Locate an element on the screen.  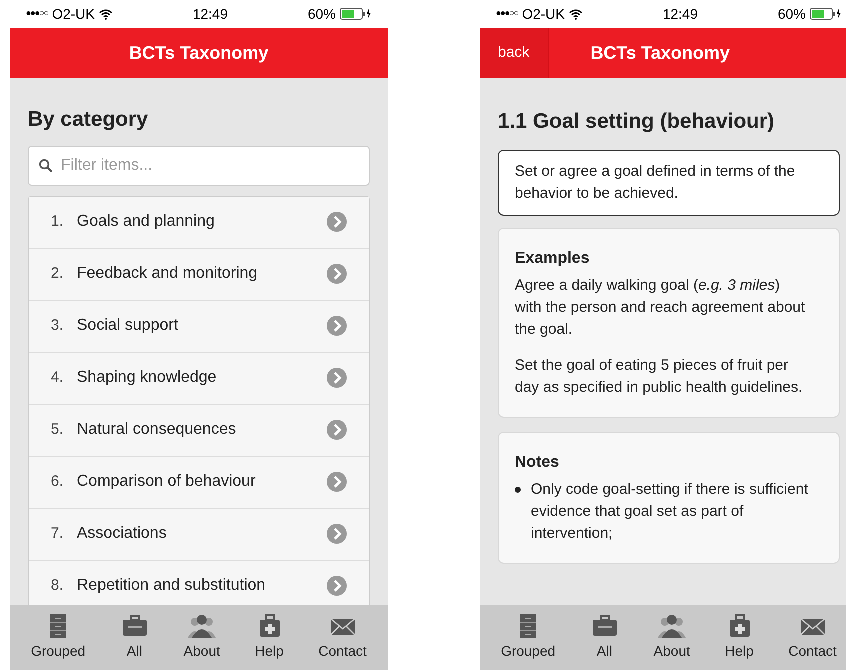
category-row: 5. Natural consequences is located at coordinates (199, 430).